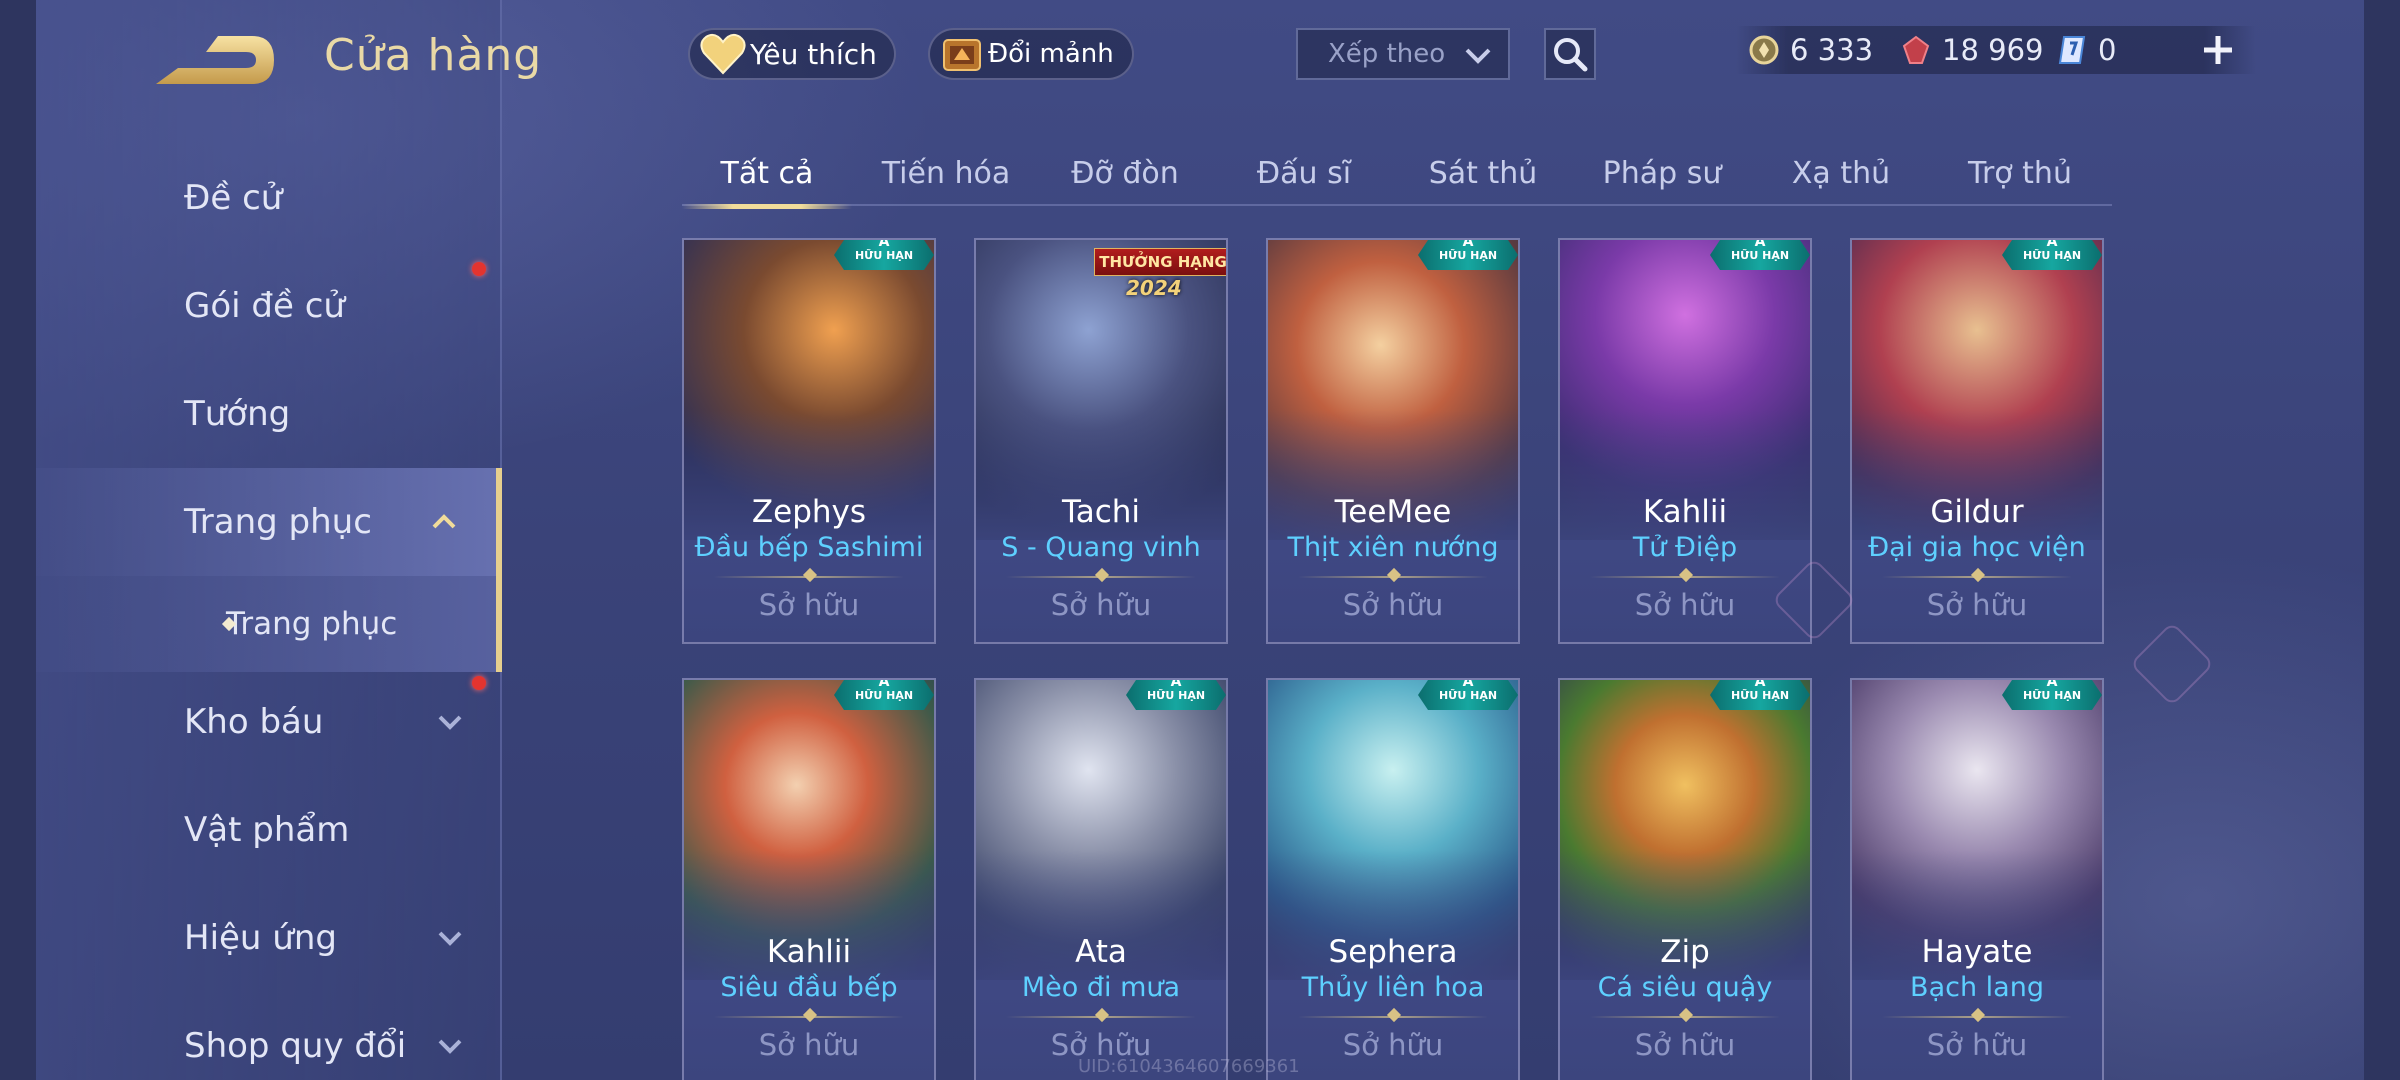 The width and height of the screenshot is (2400, 1080). I want to click on skin-name: S - Quang vinh, so click(1101, 547).